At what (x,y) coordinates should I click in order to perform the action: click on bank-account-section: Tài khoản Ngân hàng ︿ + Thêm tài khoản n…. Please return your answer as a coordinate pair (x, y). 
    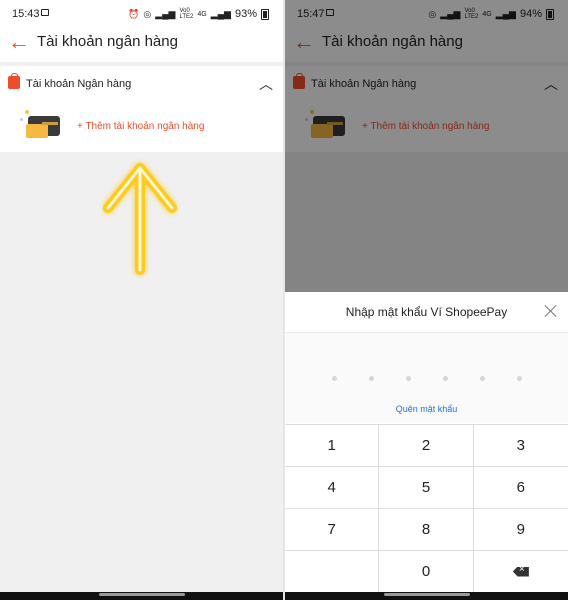
    Looking at the image, I should click on (141, 109).